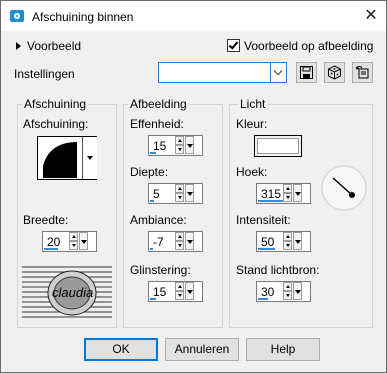 The image size is (387, 373). I want to click on watermark-graphic: claudia, so click(67, 292).